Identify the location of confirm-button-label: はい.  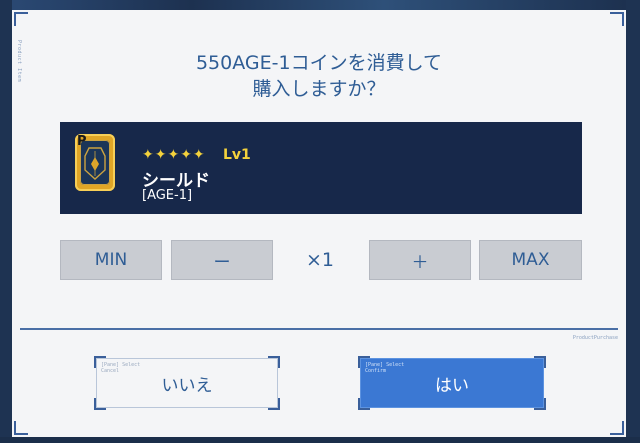
(452, 385).